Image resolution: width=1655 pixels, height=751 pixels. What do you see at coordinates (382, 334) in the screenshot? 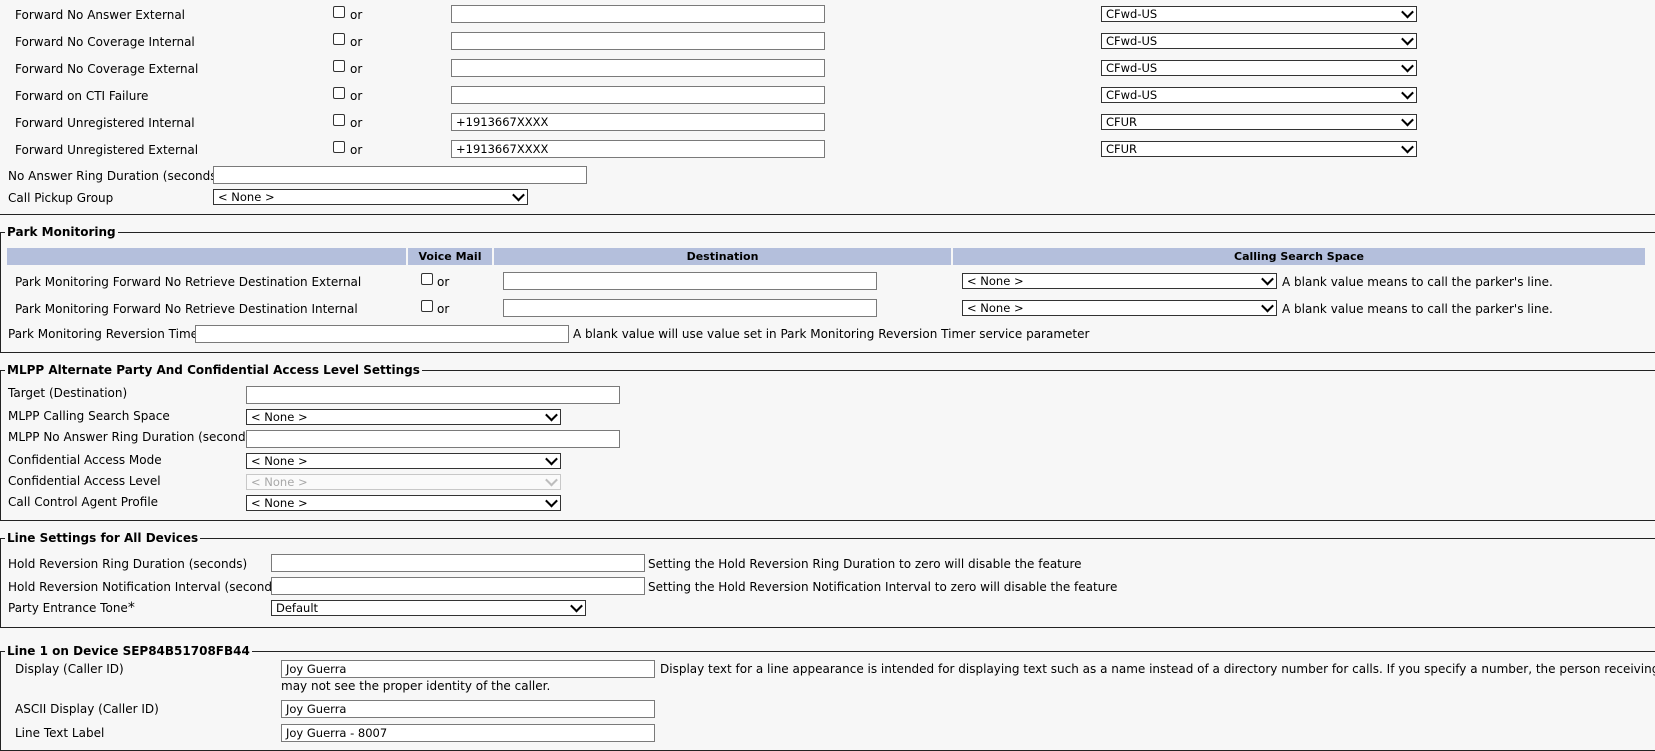
I see `park-timer-input` at bounding box center [382, 334].